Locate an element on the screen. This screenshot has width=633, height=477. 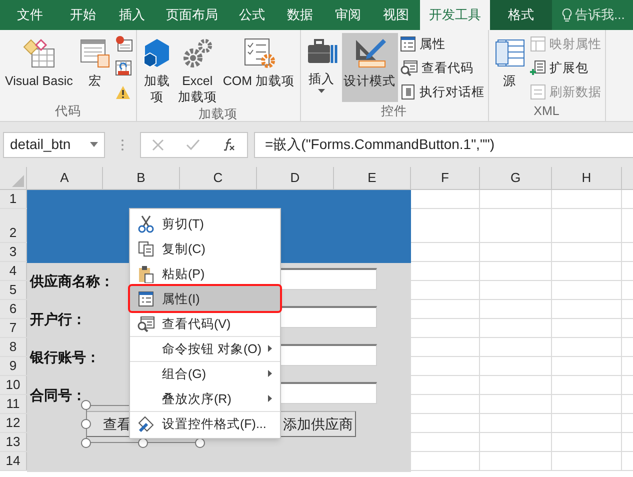
copy-icon is located at coordinates (146, 249).